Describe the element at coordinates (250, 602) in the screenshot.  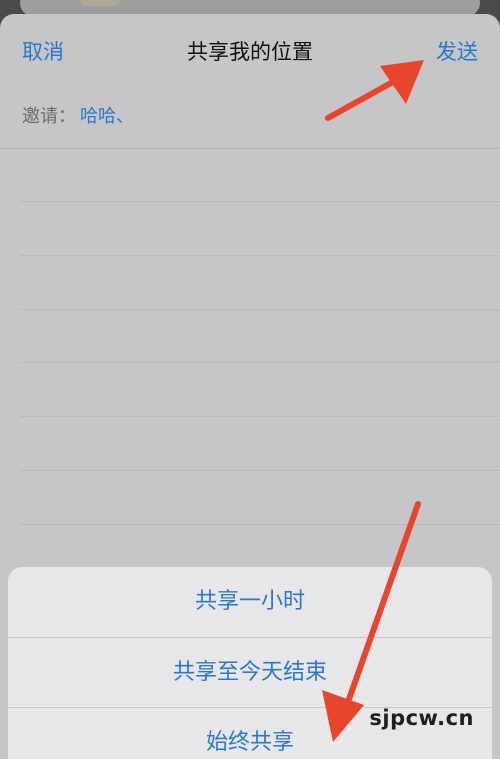
I see `share-one-hour-button: 共享一小时` at that location.